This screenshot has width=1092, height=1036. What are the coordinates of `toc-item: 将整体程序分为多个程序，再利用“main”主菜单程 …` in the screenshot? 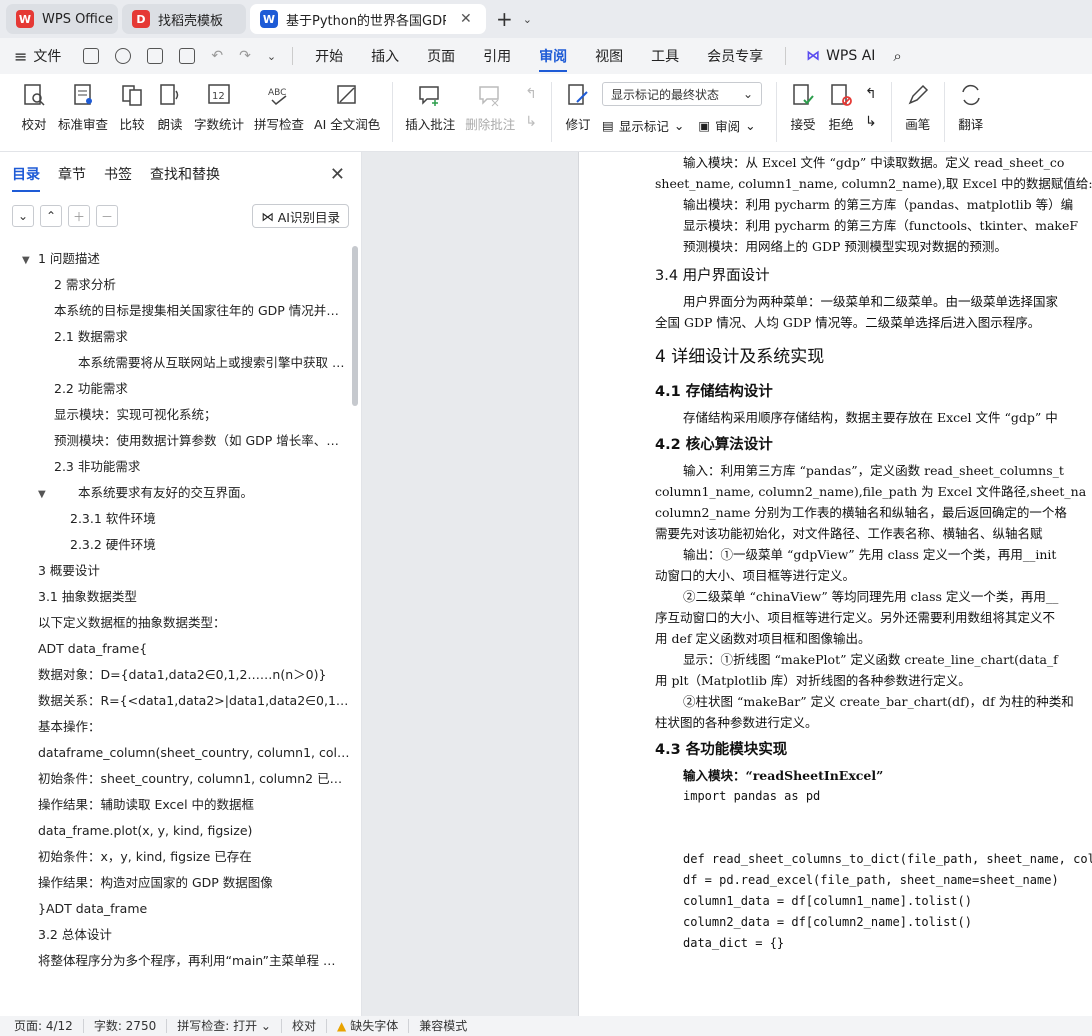 It's located at (175, 961).